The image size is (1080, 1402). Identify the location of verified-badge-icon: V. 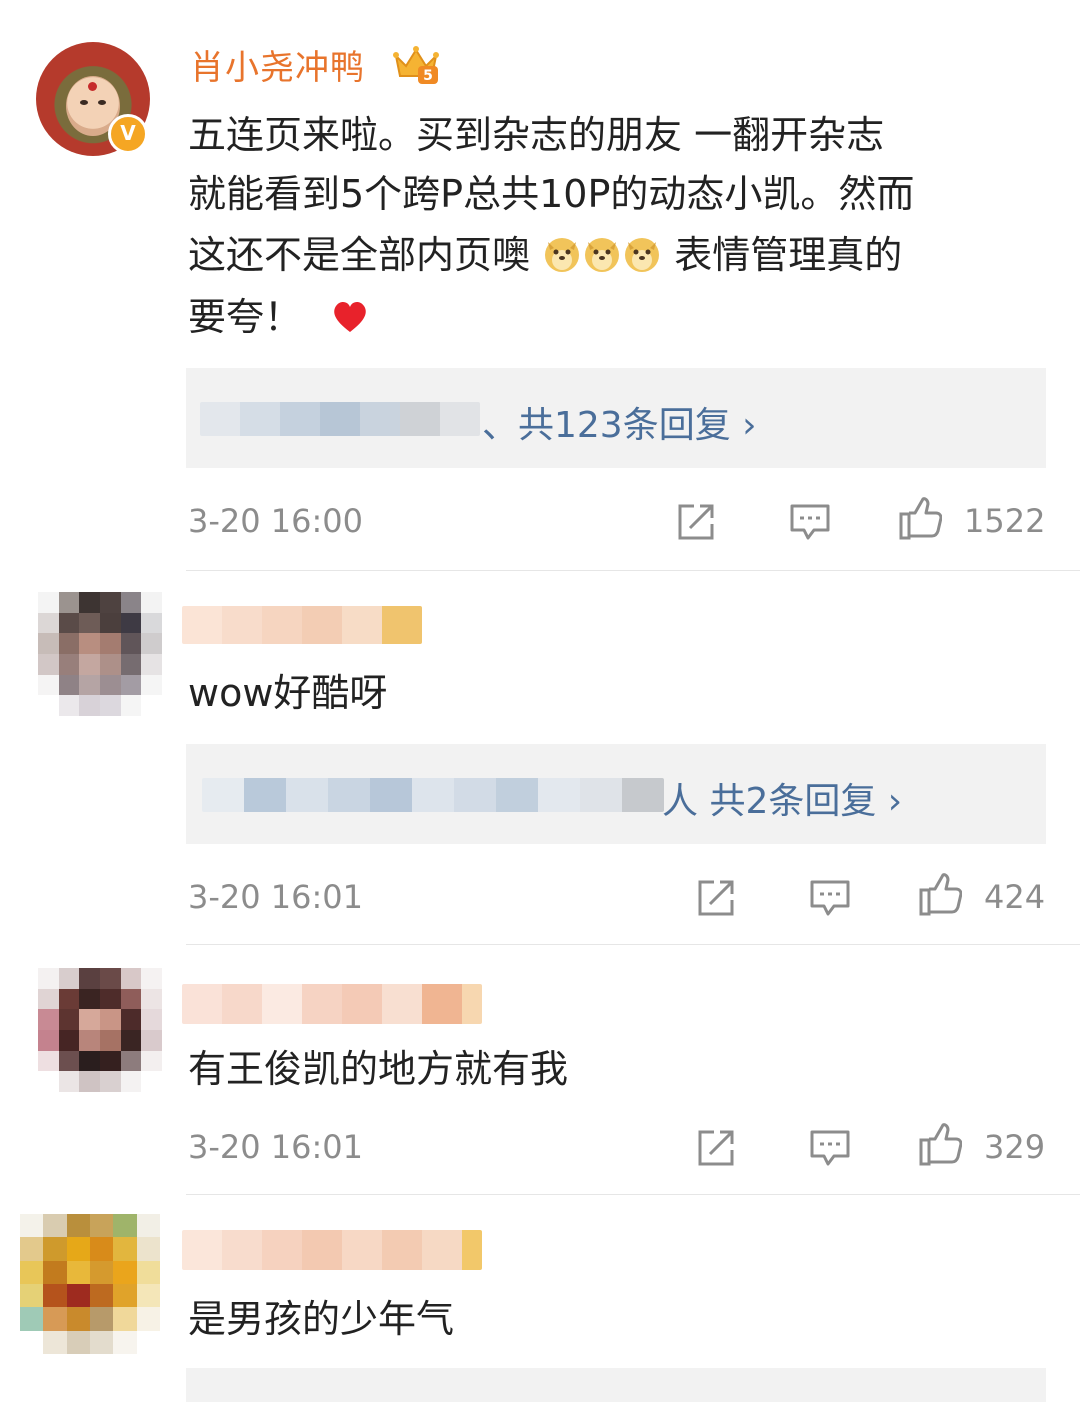
(128, 134).